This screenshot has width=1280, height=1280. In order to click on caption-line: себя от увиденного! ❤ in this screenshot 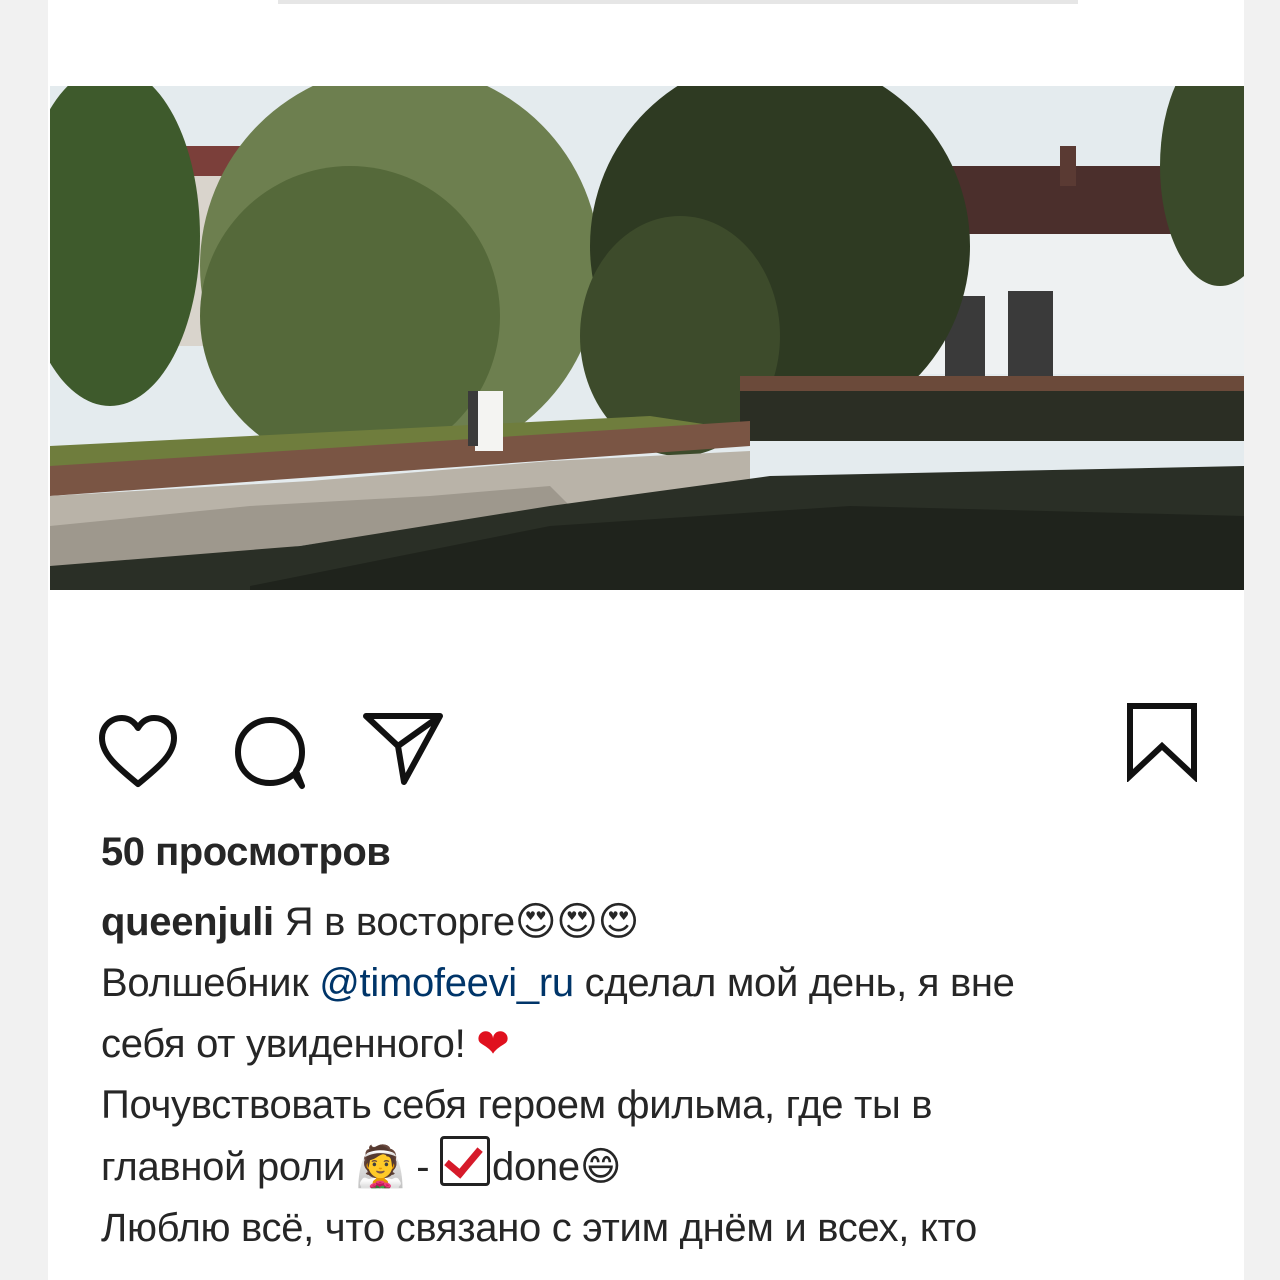, I will do `click(656, 1044)`.